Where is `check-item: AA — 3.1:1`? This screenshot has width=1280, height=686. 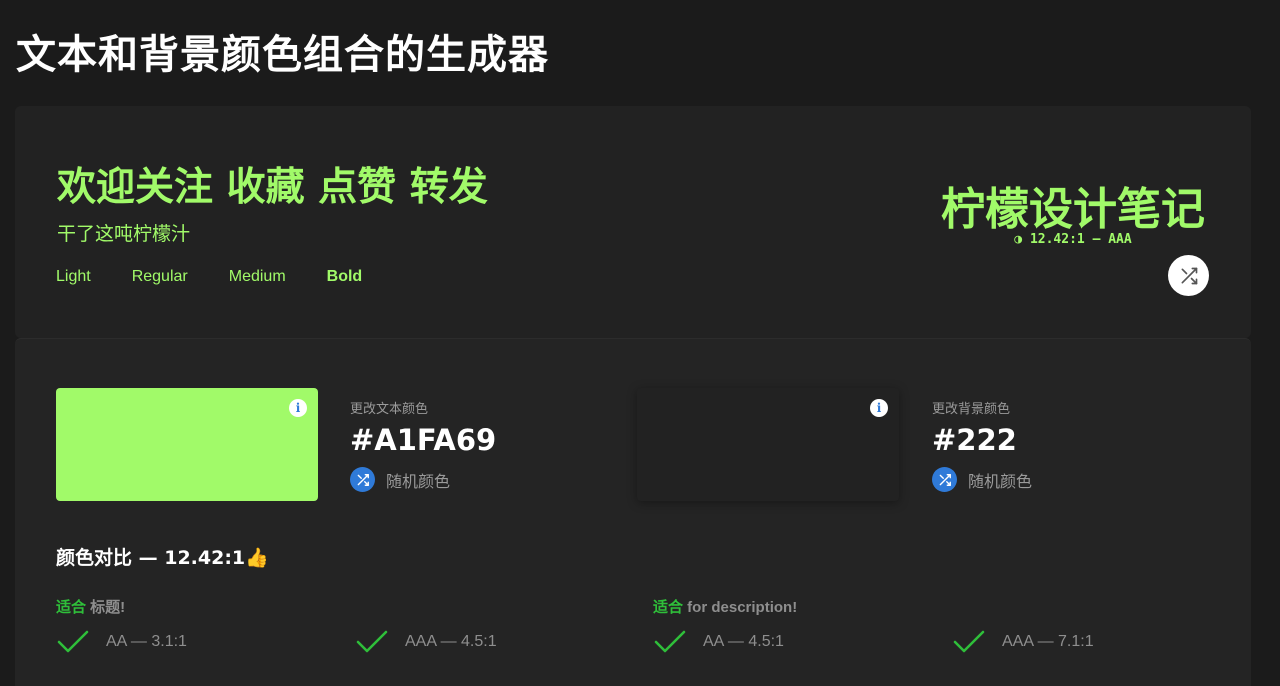 check-item: AA — 3.1:1 is located at coordinates (121, 642).